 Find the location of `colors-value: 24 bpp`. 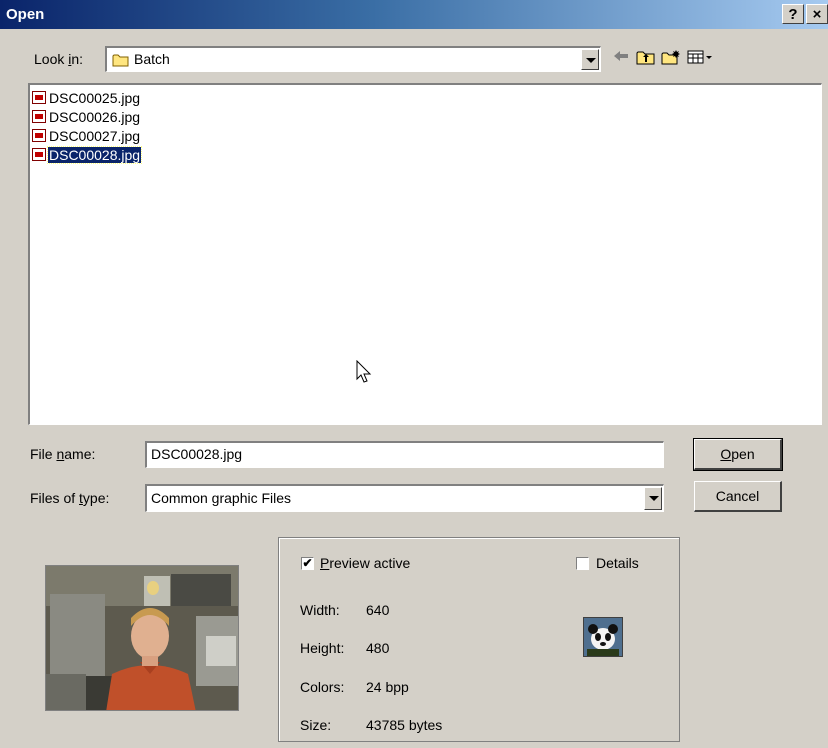

colors-value: 24 bpp is located at coordinates (387, 687).